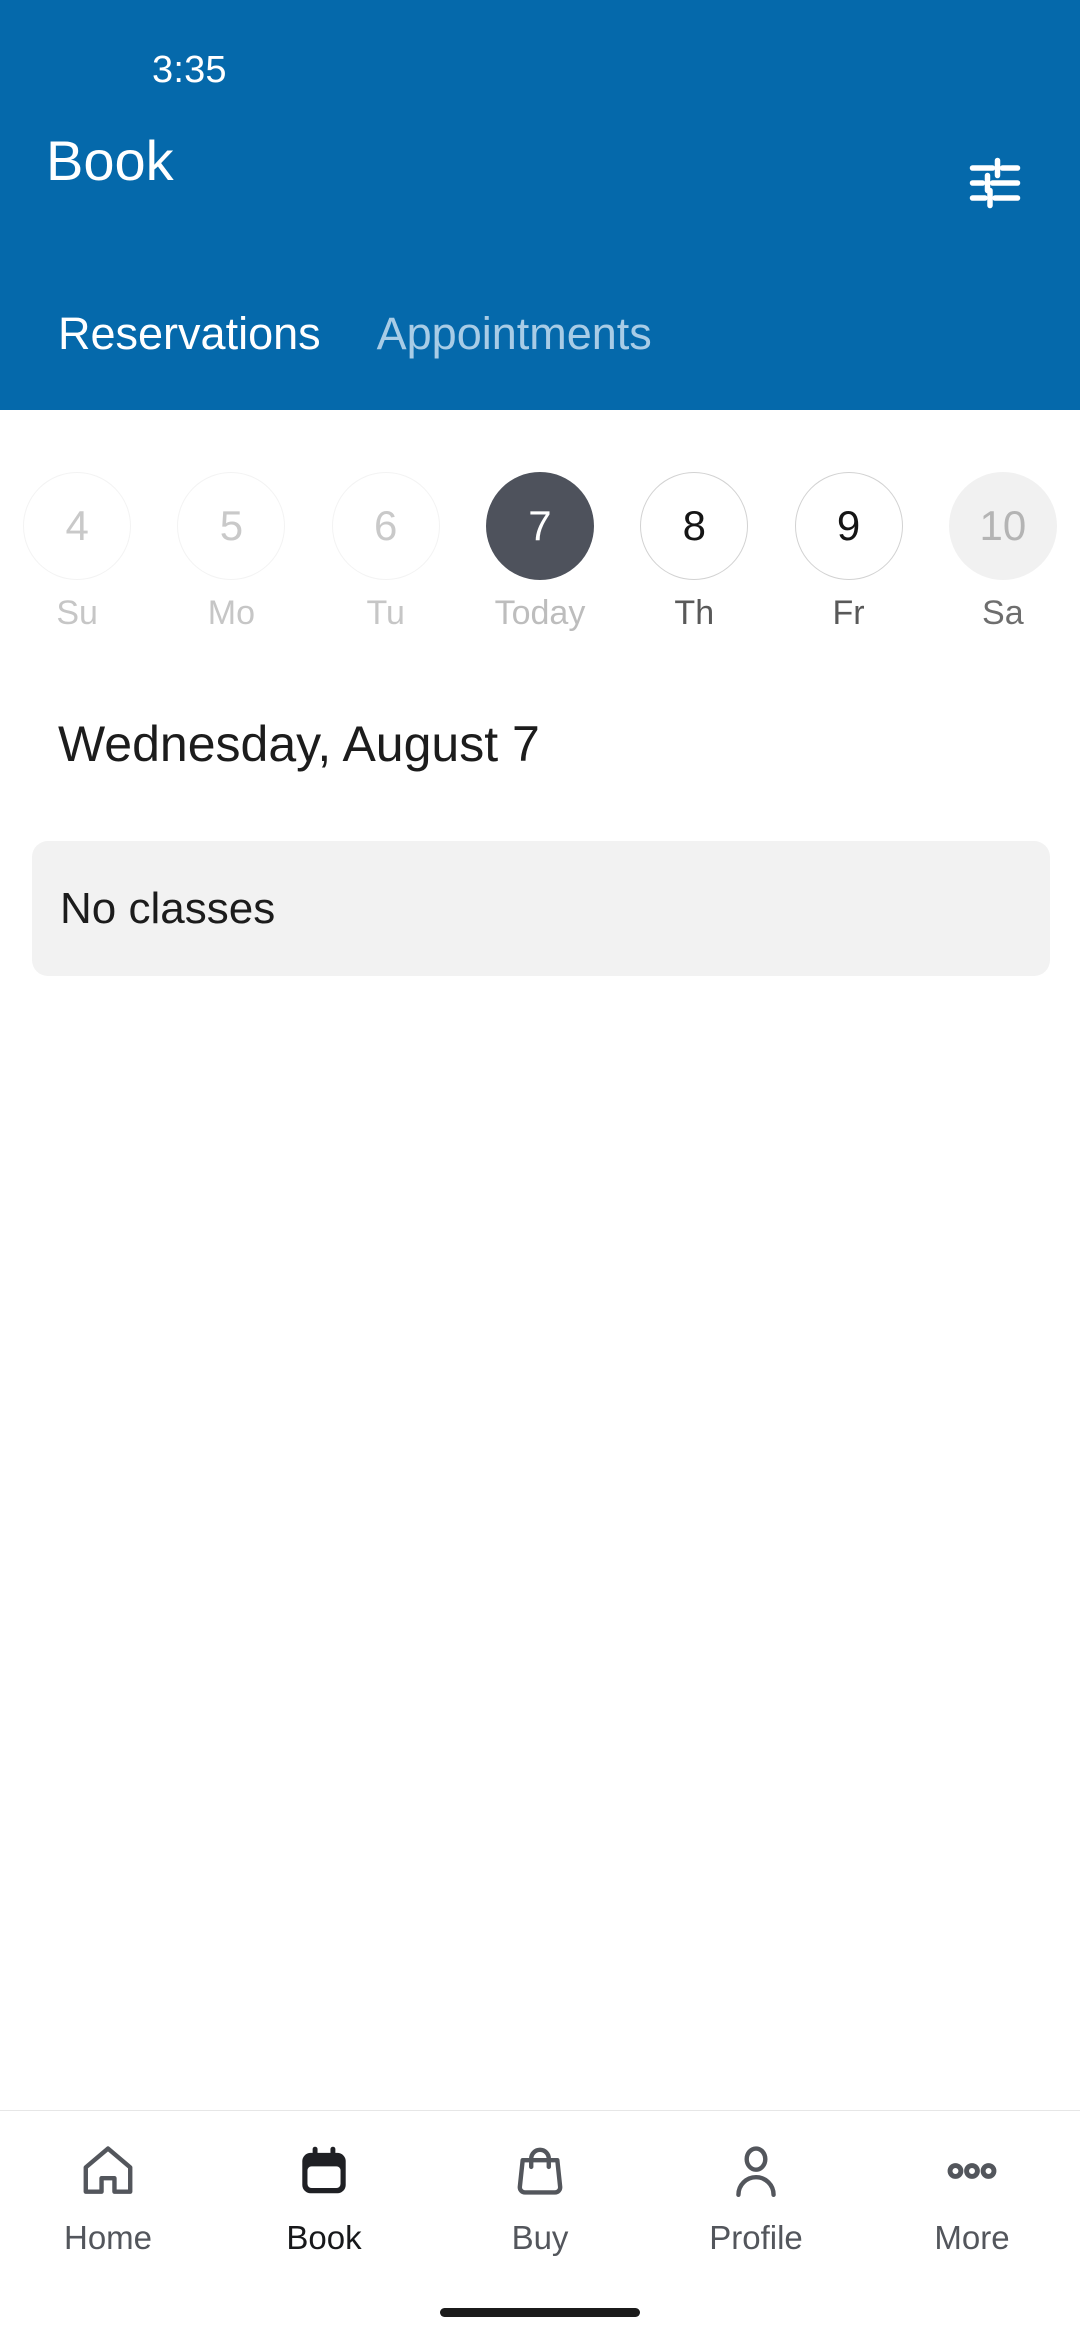 This screenshot has height=2340, width=1080. I want to click on app-bar: Book, so click(540, 190).